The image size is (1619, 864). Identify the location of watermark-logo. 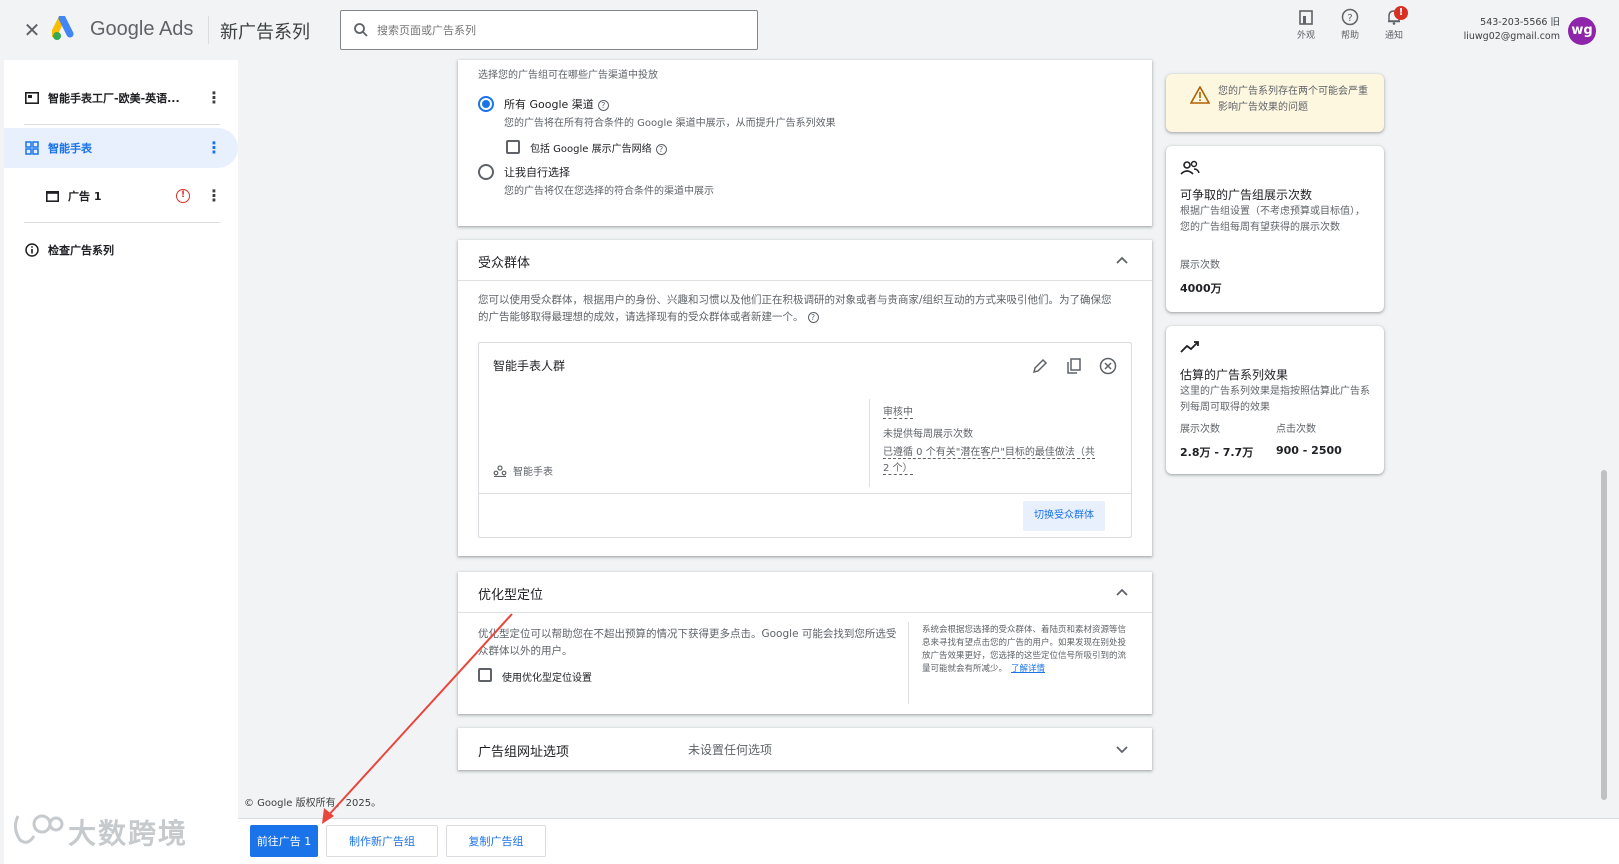
(38, 829).